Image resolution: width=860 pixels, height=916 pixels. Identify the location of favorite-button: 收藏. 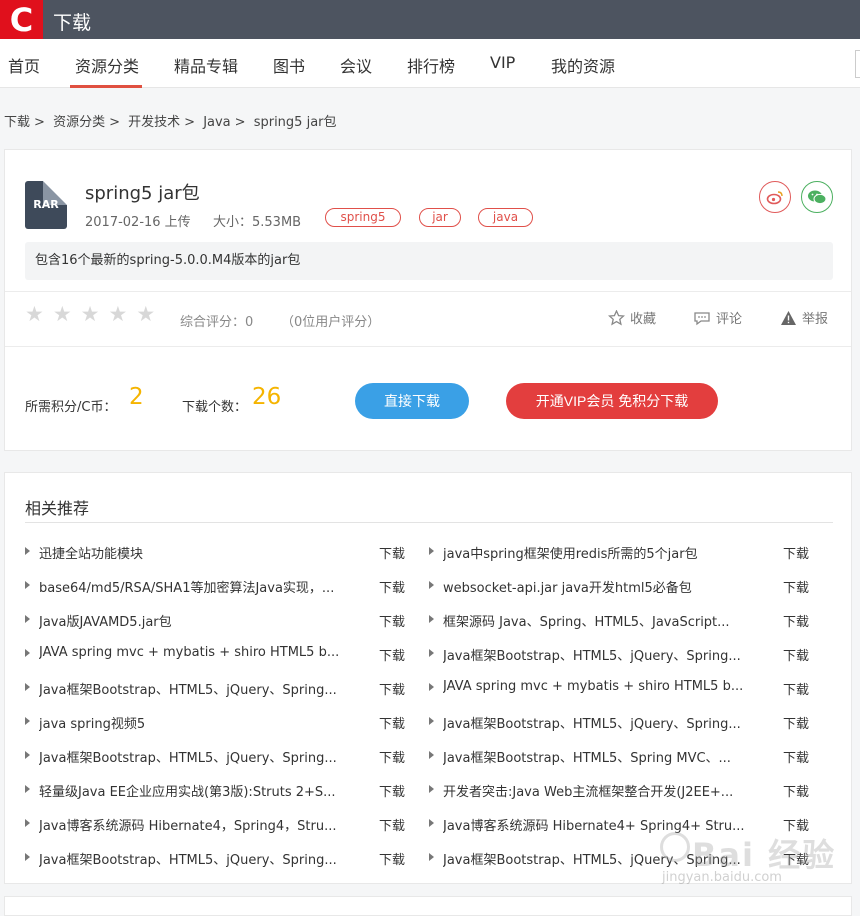
(632, 317).